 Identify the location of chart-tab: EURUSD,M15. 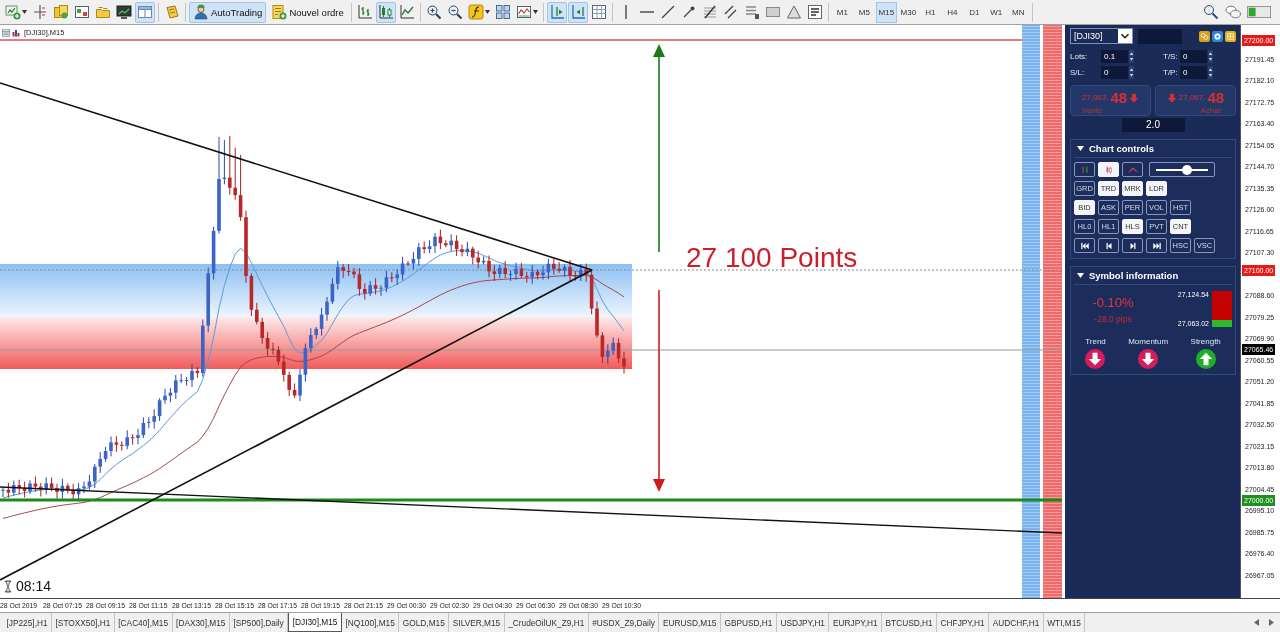
(690, 622).